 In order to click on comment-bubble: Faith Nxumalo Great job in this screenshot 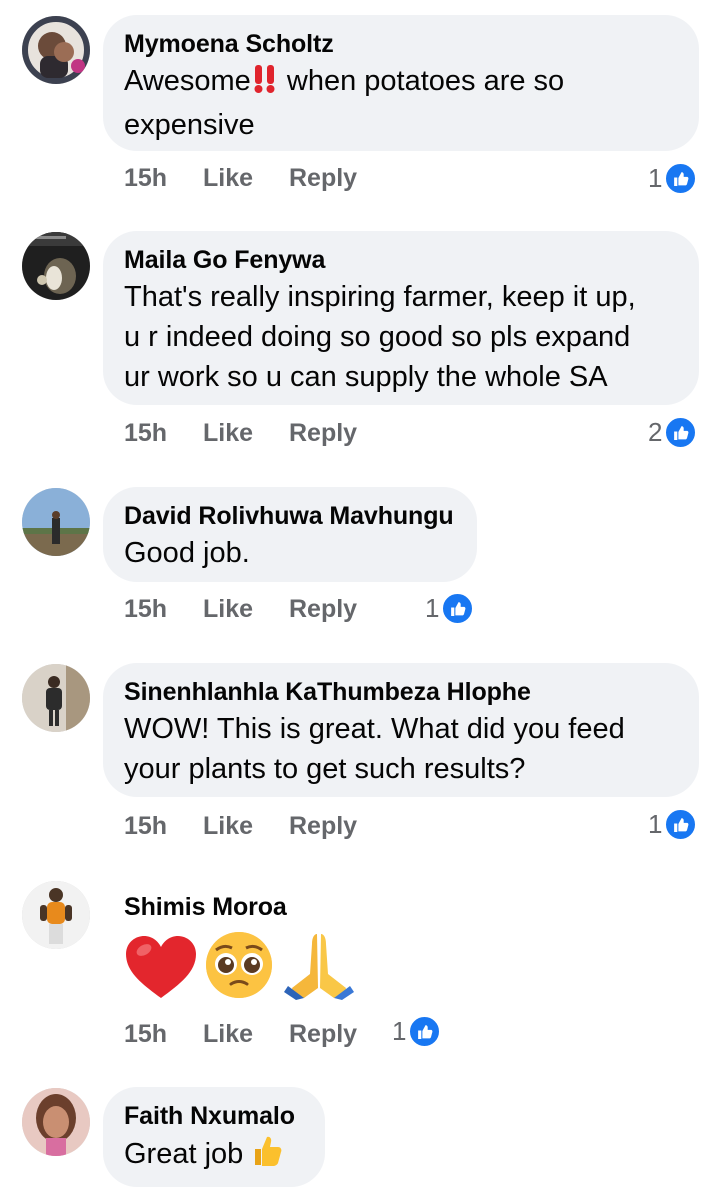, I will do `click(214, 1137)`.